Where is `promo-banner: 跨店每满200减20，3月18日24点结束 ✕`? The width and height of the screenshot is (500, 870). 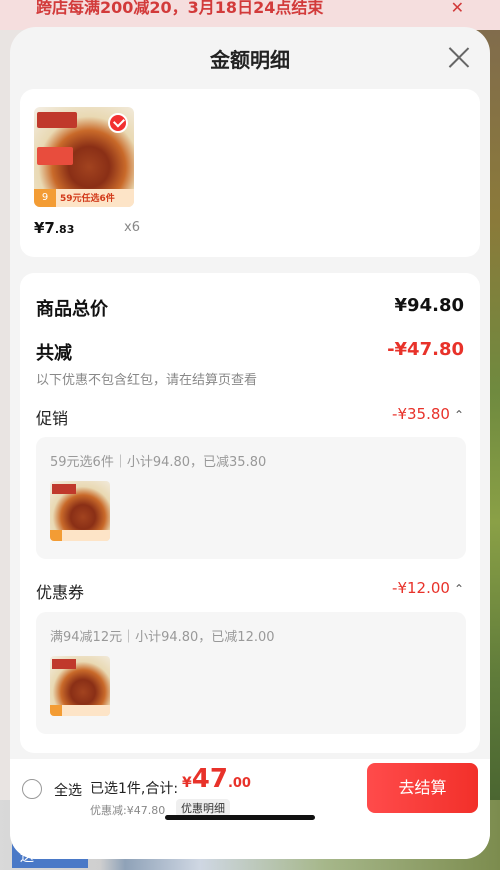
promo-banner: 跨店每满200减20，3月18日24点结束 ✕ is located at coordinates (250, 15).